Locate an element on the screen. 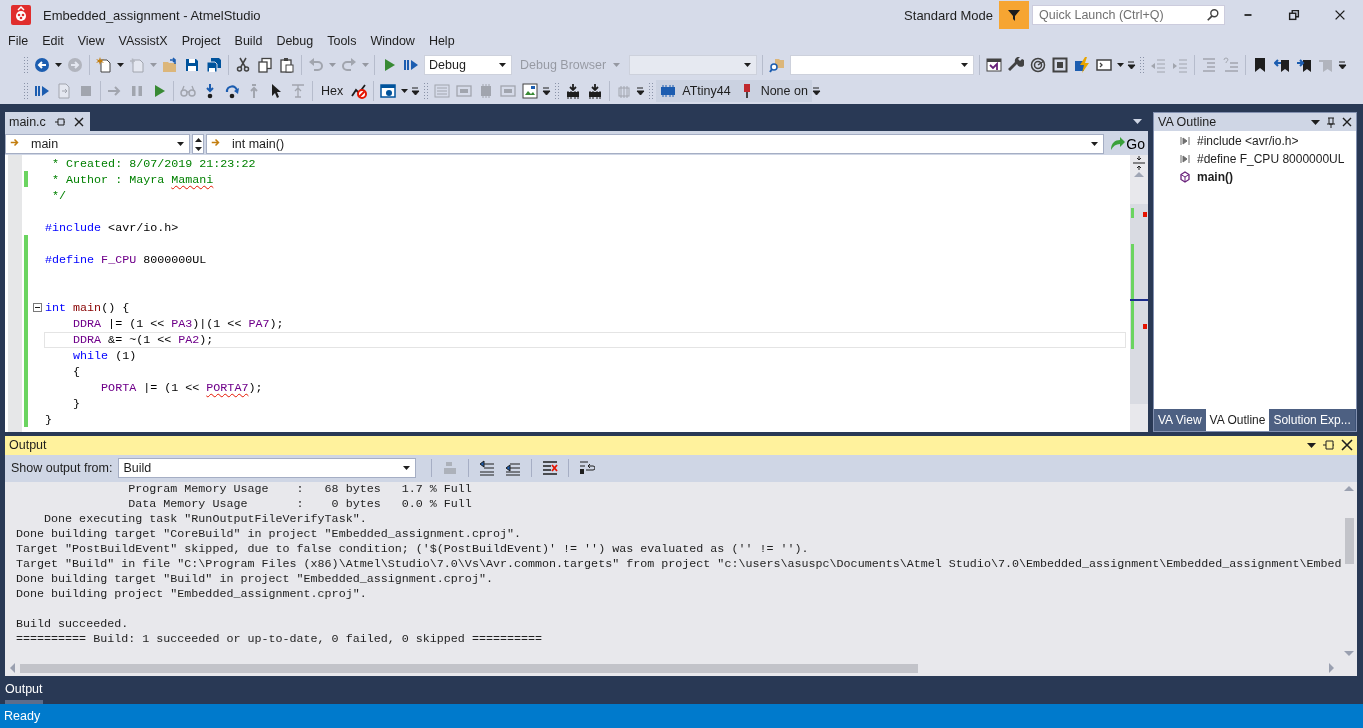 This screenshot has height=728, width=1363. frame-icon is located at coordinates (1060, 65).